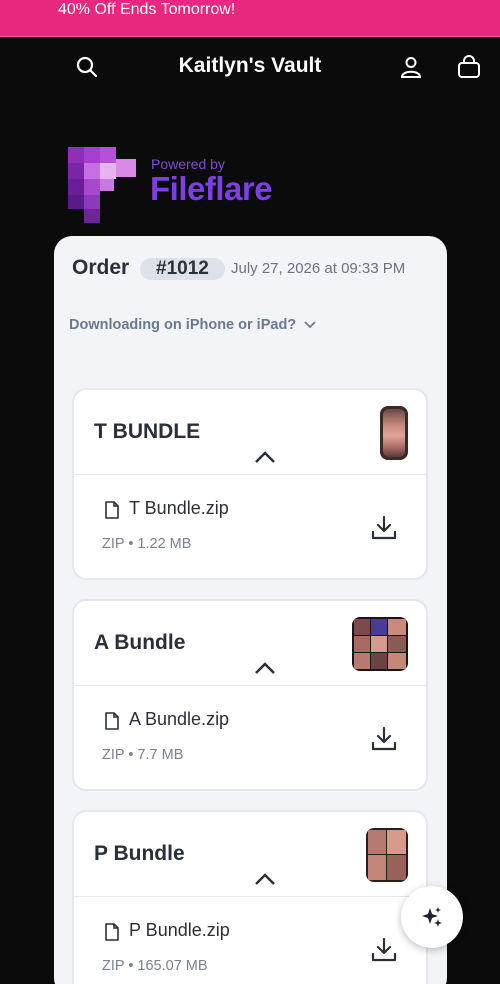  I want to click on promo-banner: 40% Off Ends Tomorrow!, so click(250, 18).